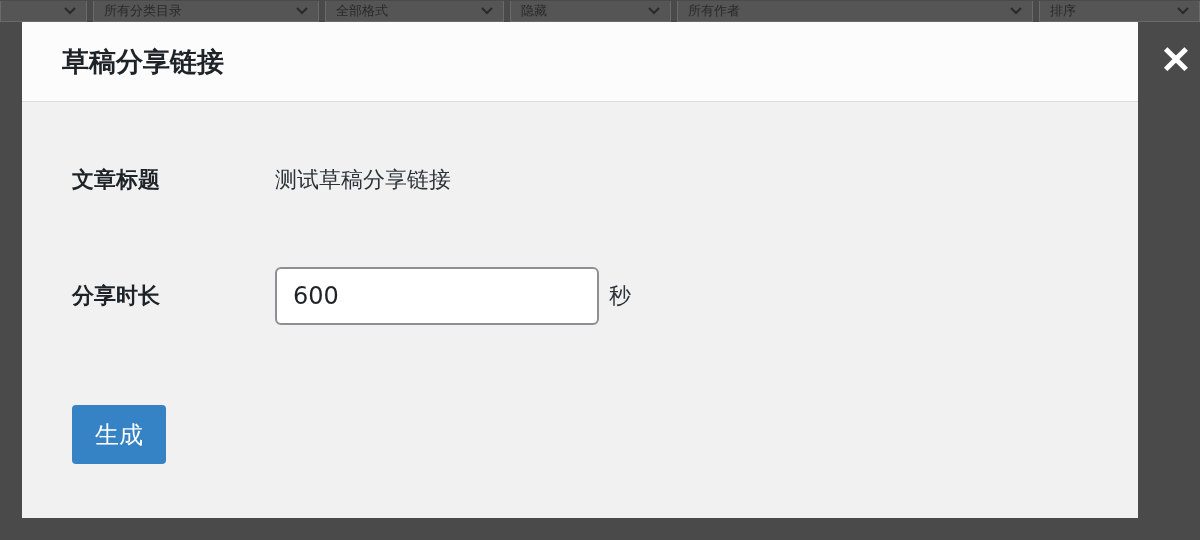 The height and width of the screenshot is (540, 1200). What do you see at coordinates (363, 180) in the screenshot?
I see `post-title-text: 测试草稿分享链接` at bounding box center [363, 180].